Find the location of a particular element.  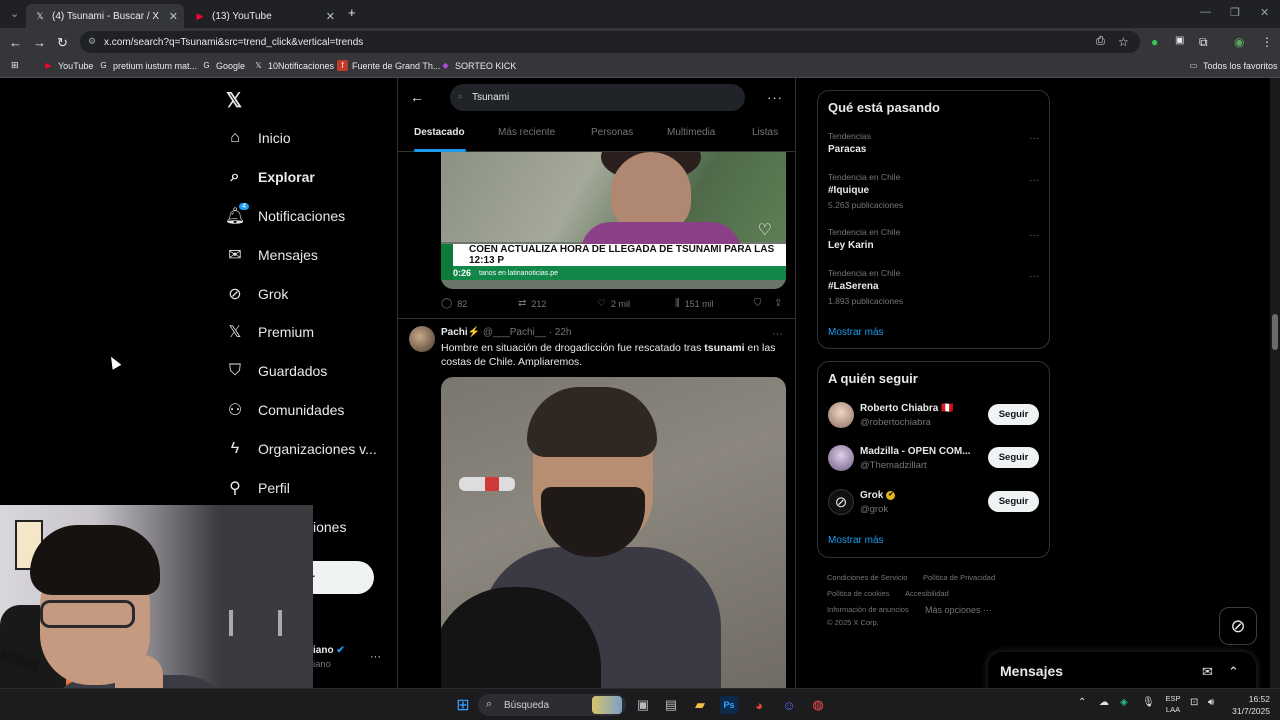

tab-multimedia: Multimedia is located at coordinates (691, 132).